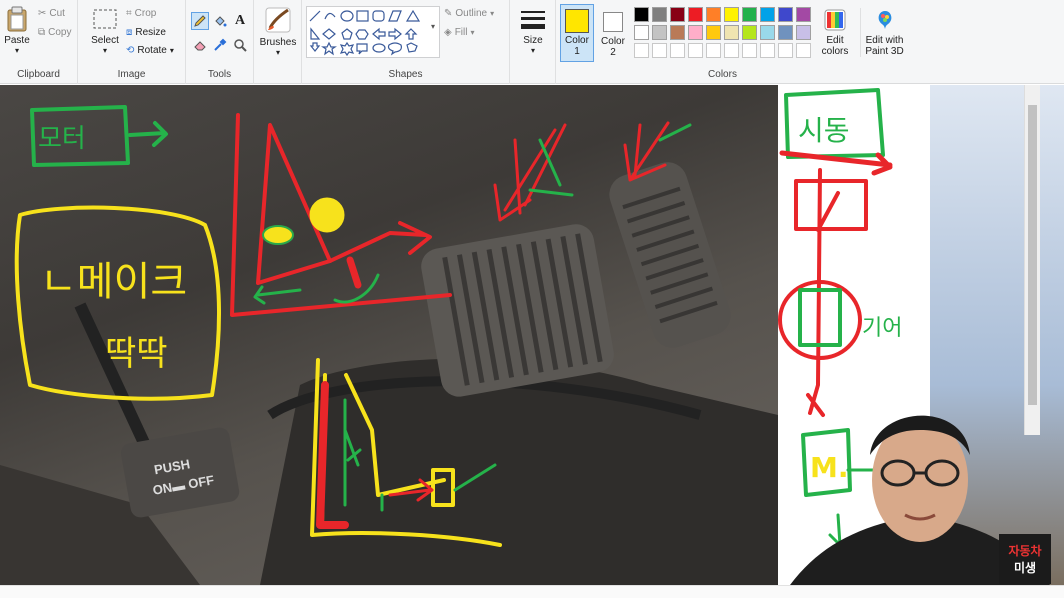 This screenshot has width=1064, height=598. Describe the element at coordinates (613, 41) in the screenshot. I see `color2-label: Color` at that location.